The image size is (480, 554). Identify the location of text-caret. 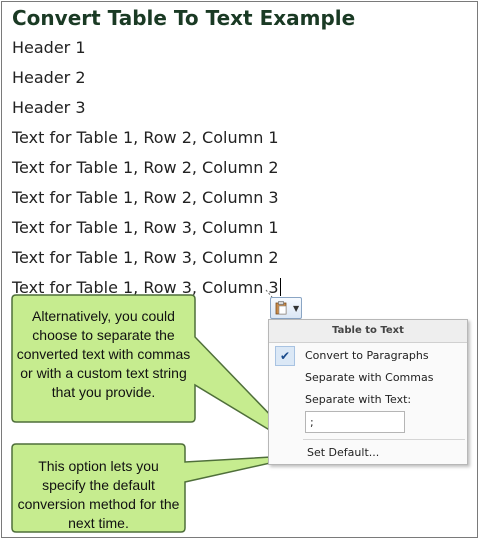
(280, 287).